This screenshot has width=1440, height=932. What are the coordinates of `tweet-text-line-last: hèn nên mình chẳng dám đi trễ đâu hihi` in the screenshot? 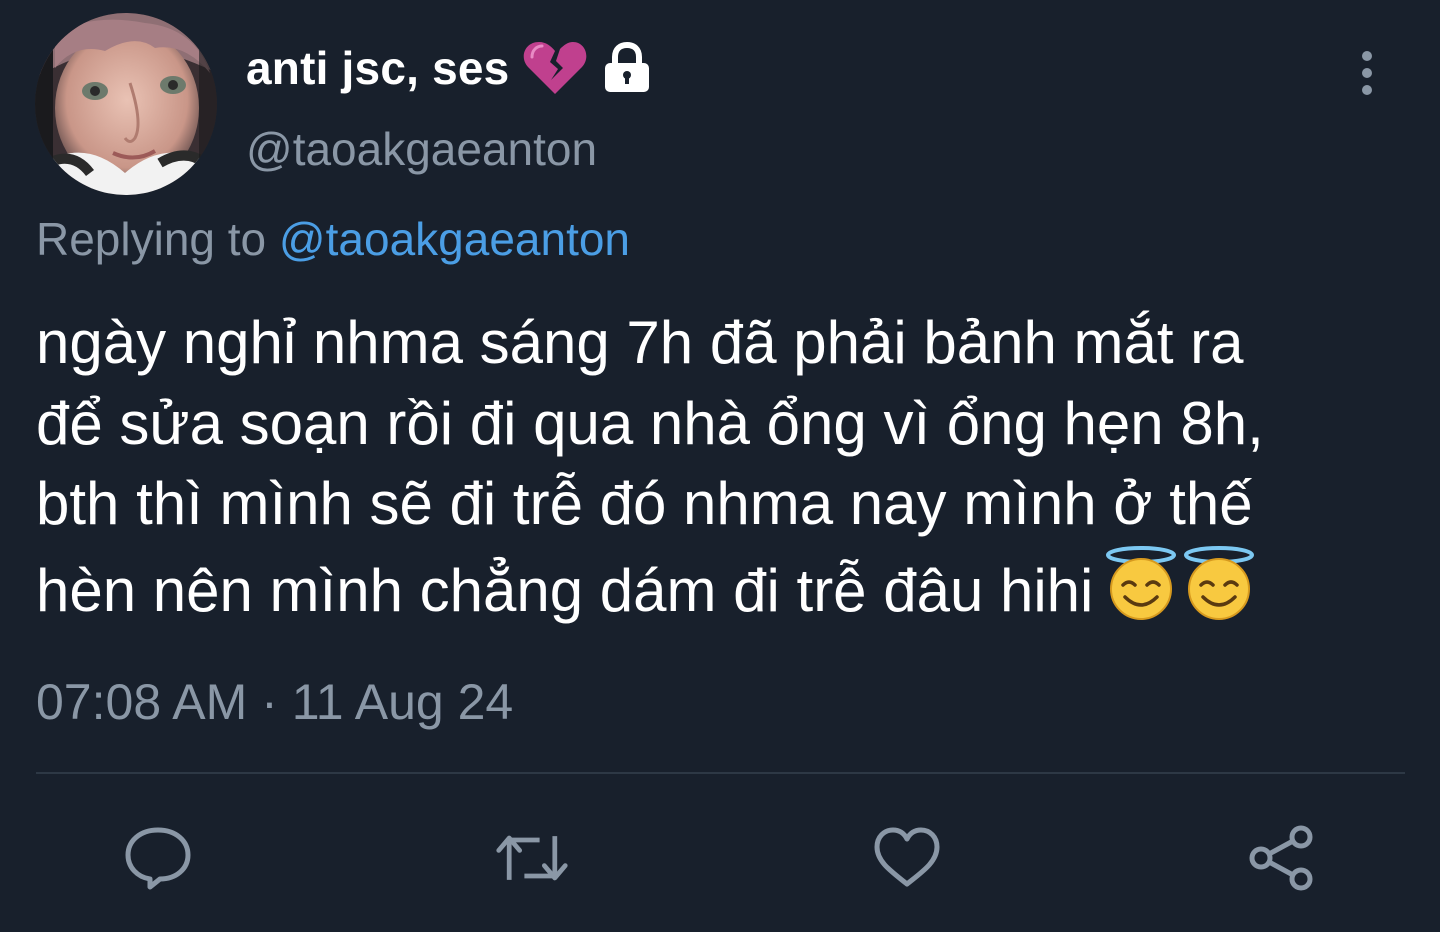 It's located at (733, 588).